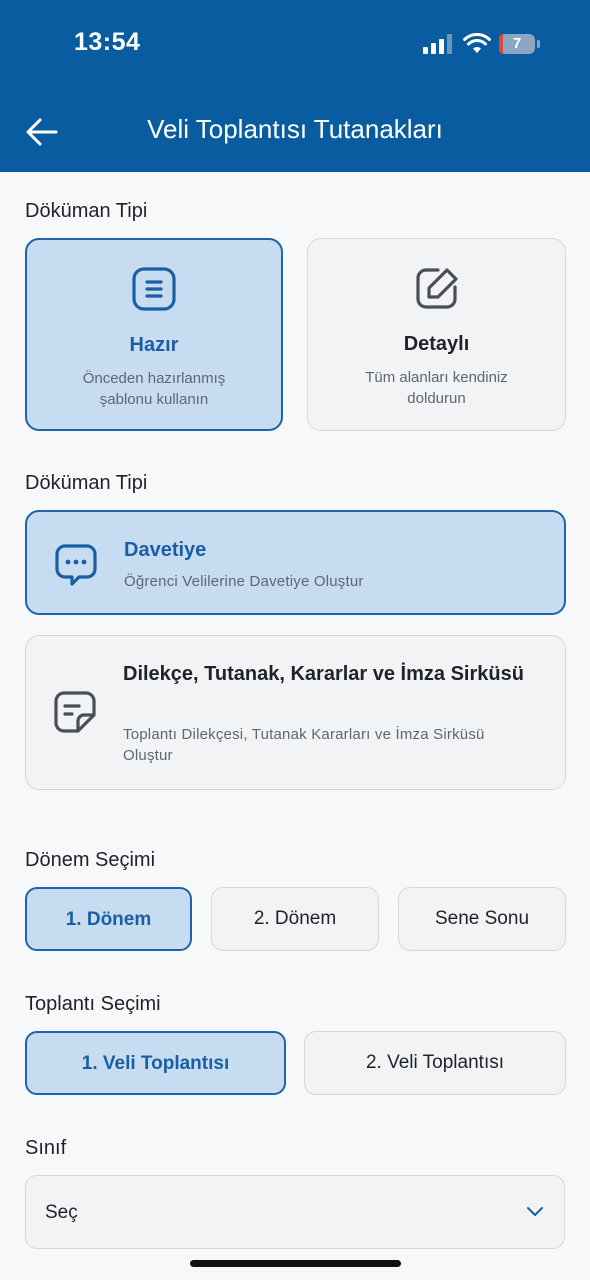 Image resolution: width=590 pixels, height=1280 pixels. I want to click on home-indicator, so click(295, 1263).